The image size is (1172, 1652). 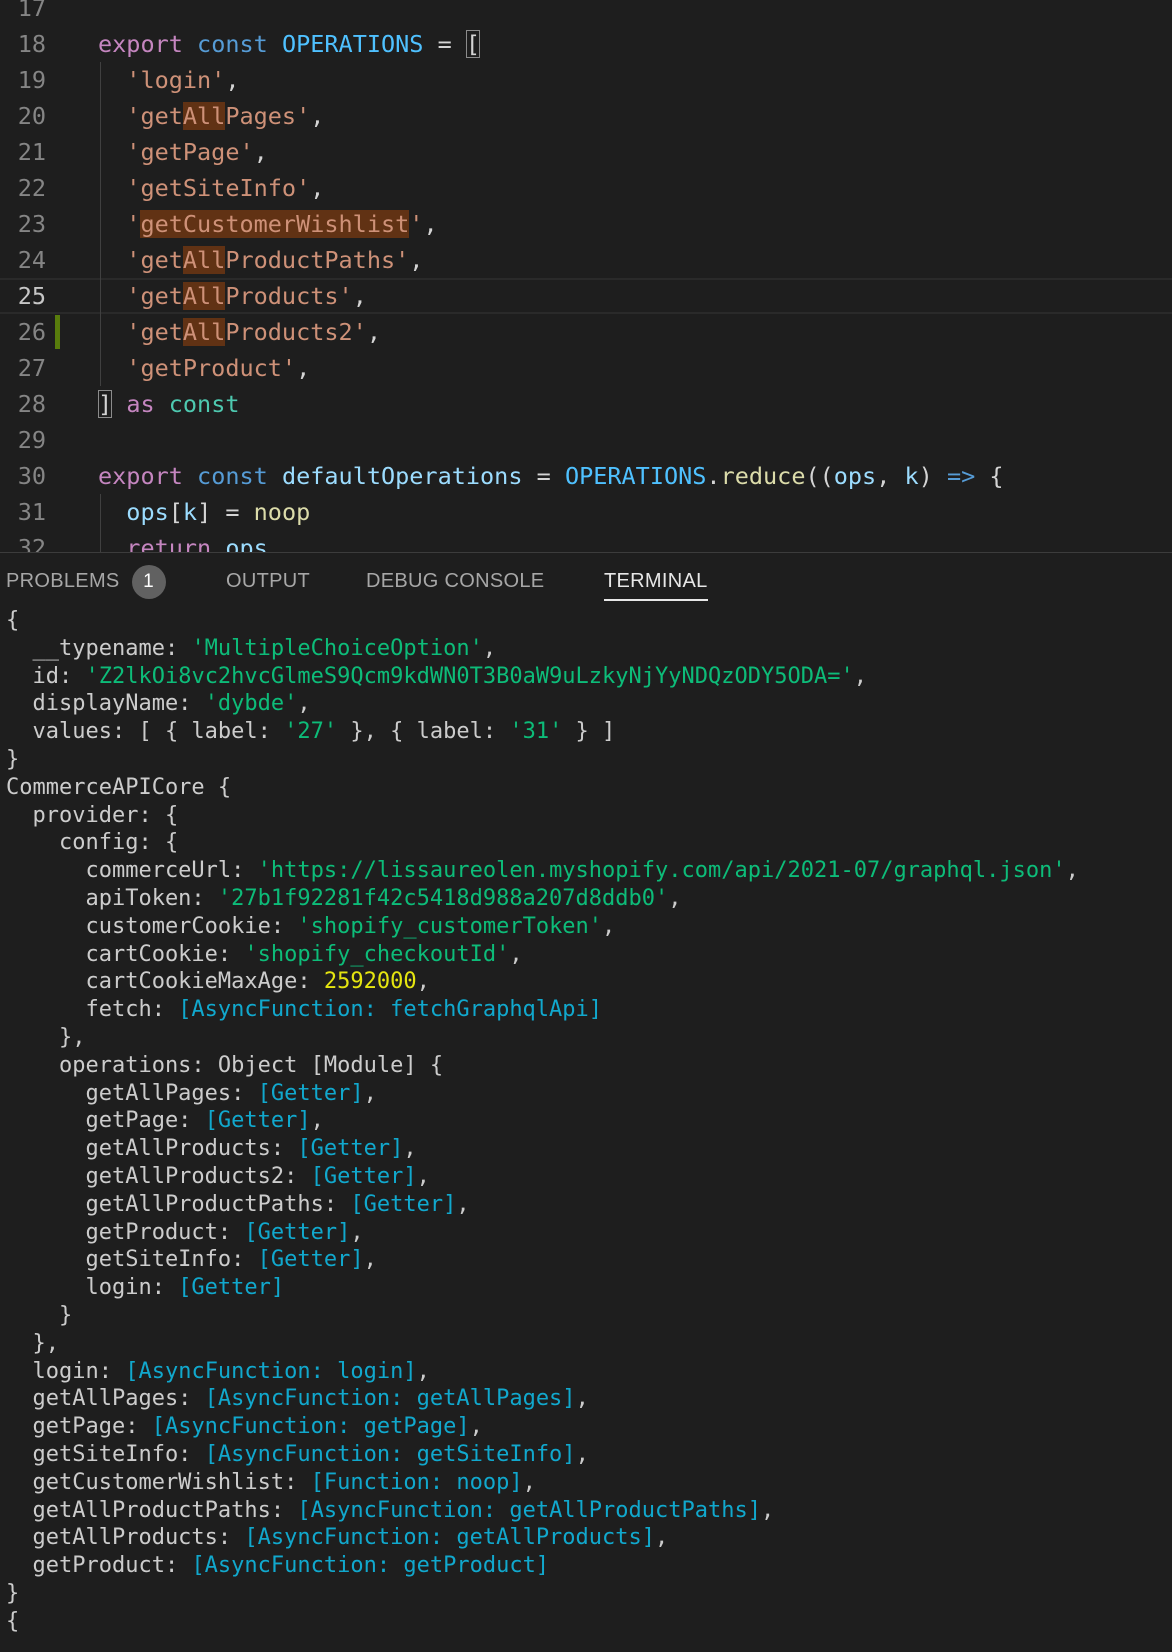 What do you see at coordinates (390, 1010) in the screenshot?
I see `terminal-token: [AsyncFunction: fetchGraphqlApi]` at bounding box center [390, 1010].